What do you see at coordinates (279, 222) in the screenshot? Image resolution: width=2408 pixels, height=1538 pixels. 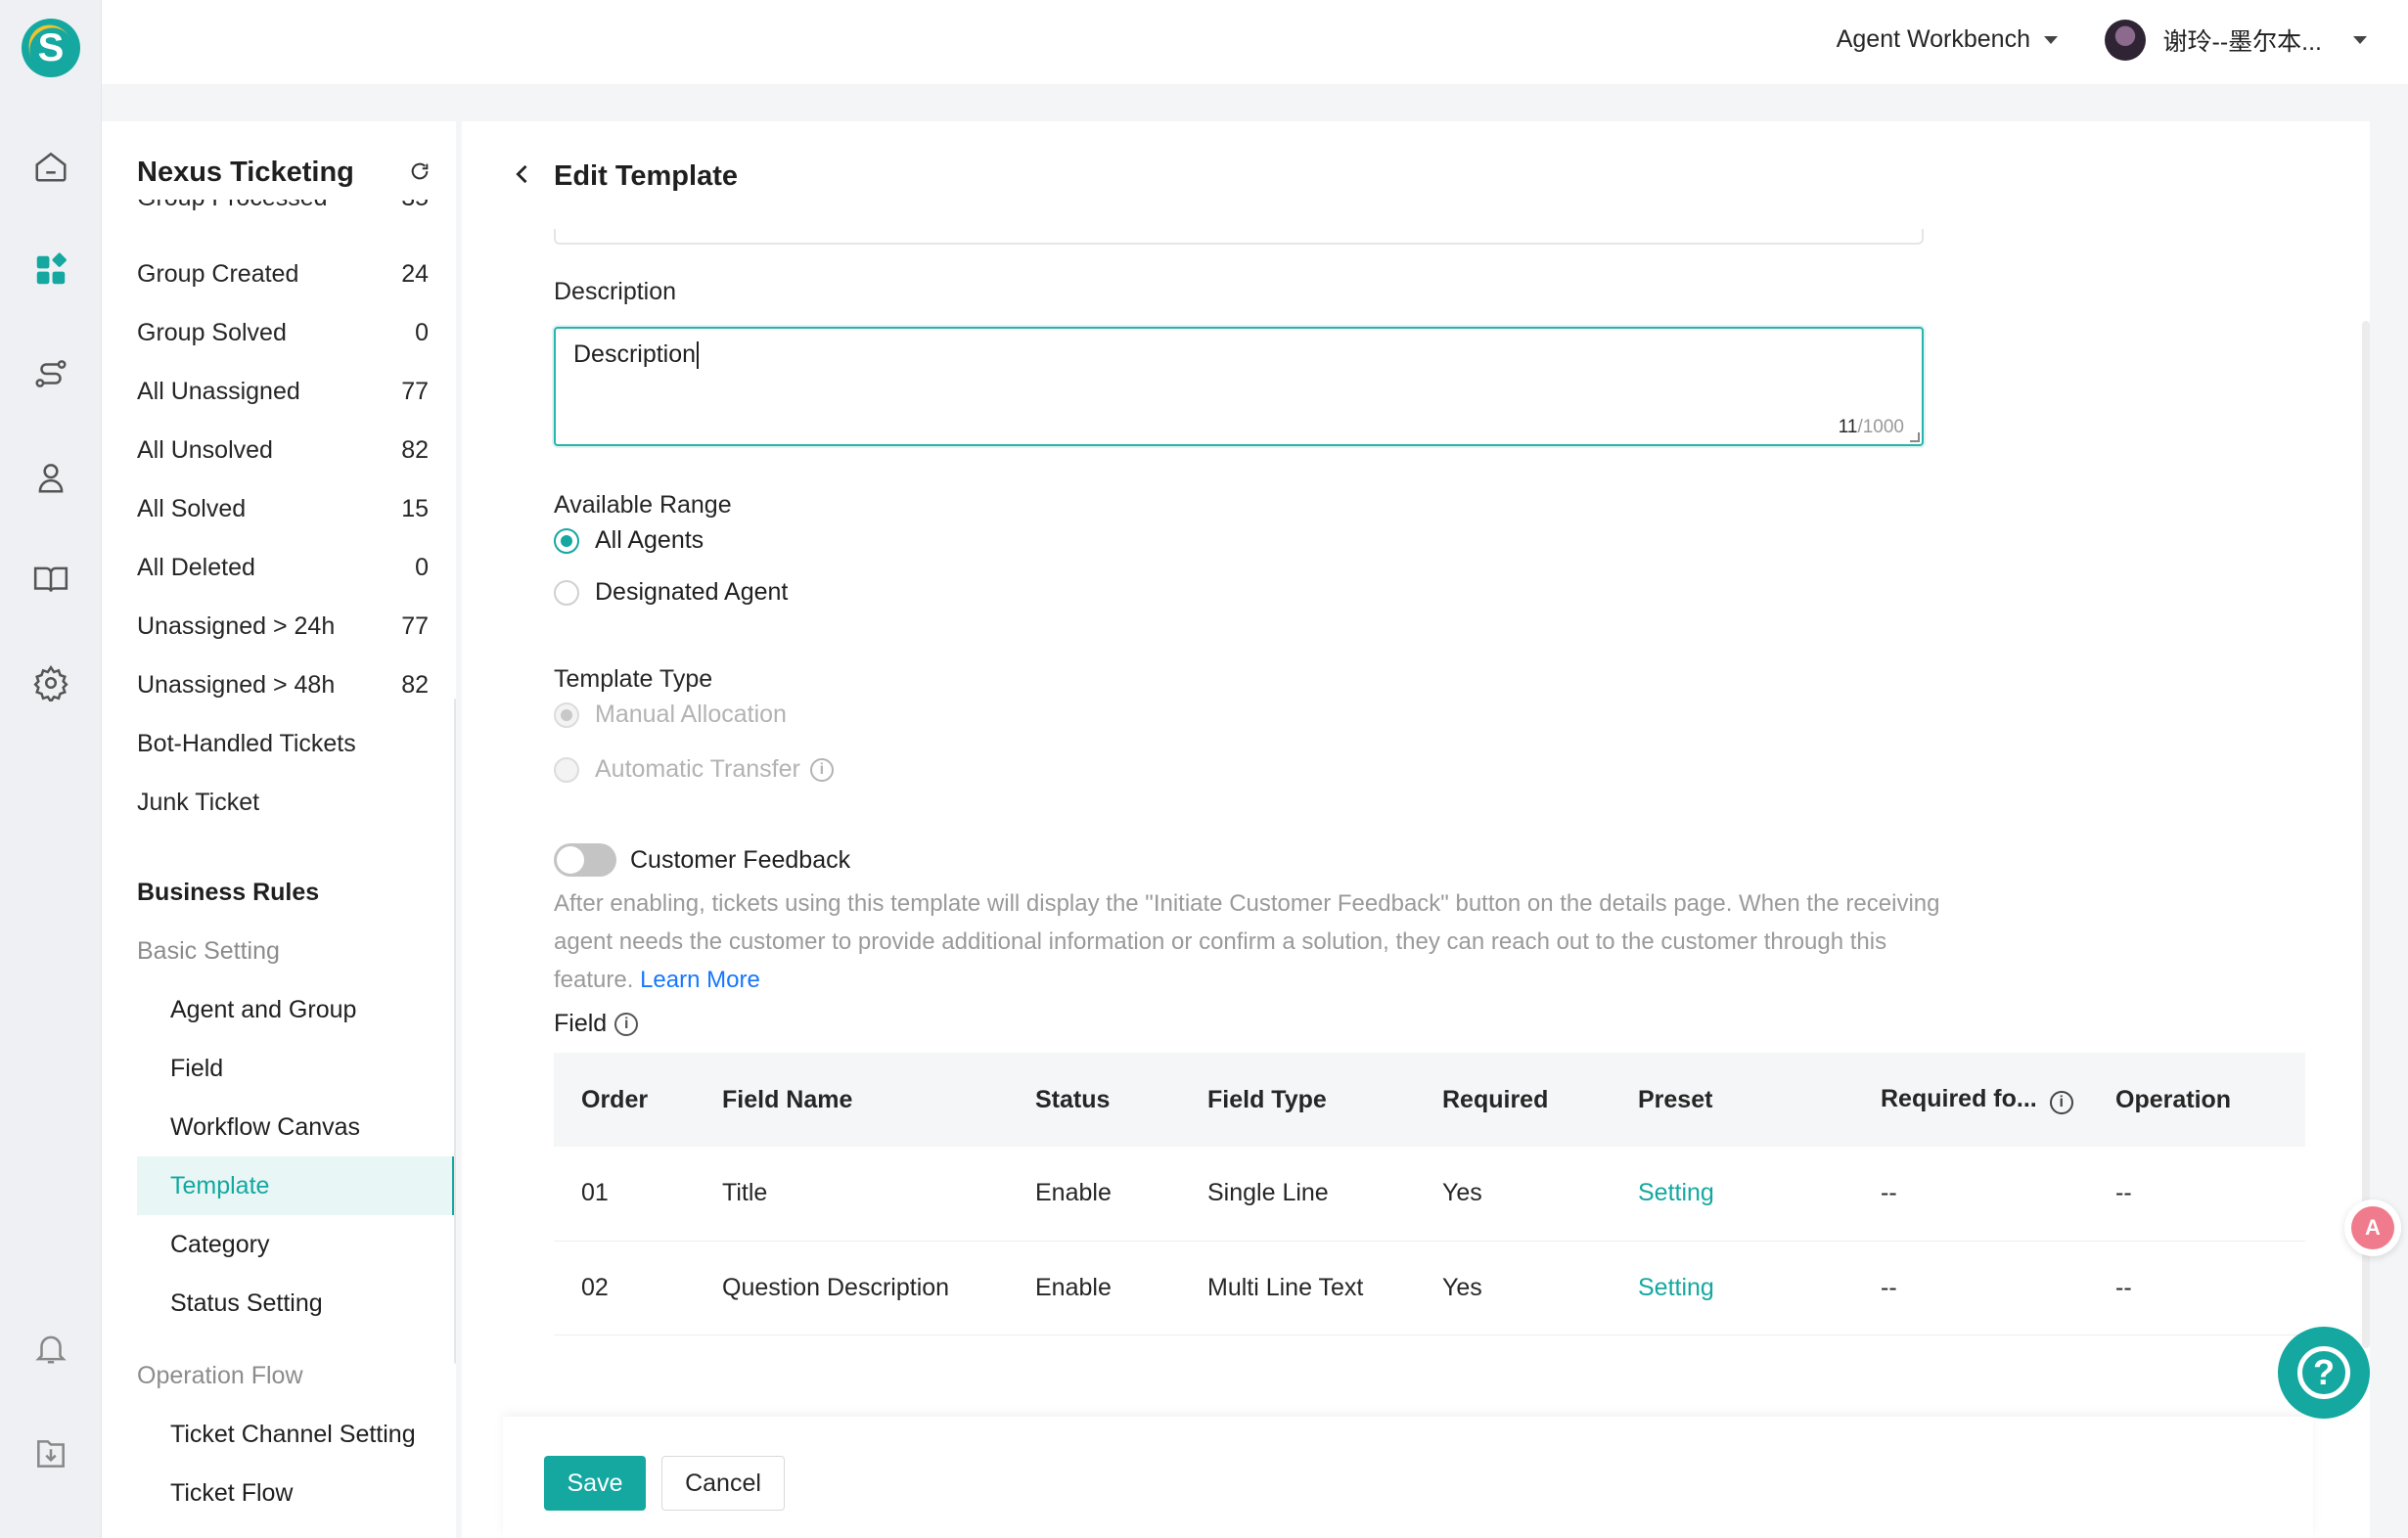 I see `sidebar-item-group-processed: Group Processed 35` at bounding box center [279, 222].